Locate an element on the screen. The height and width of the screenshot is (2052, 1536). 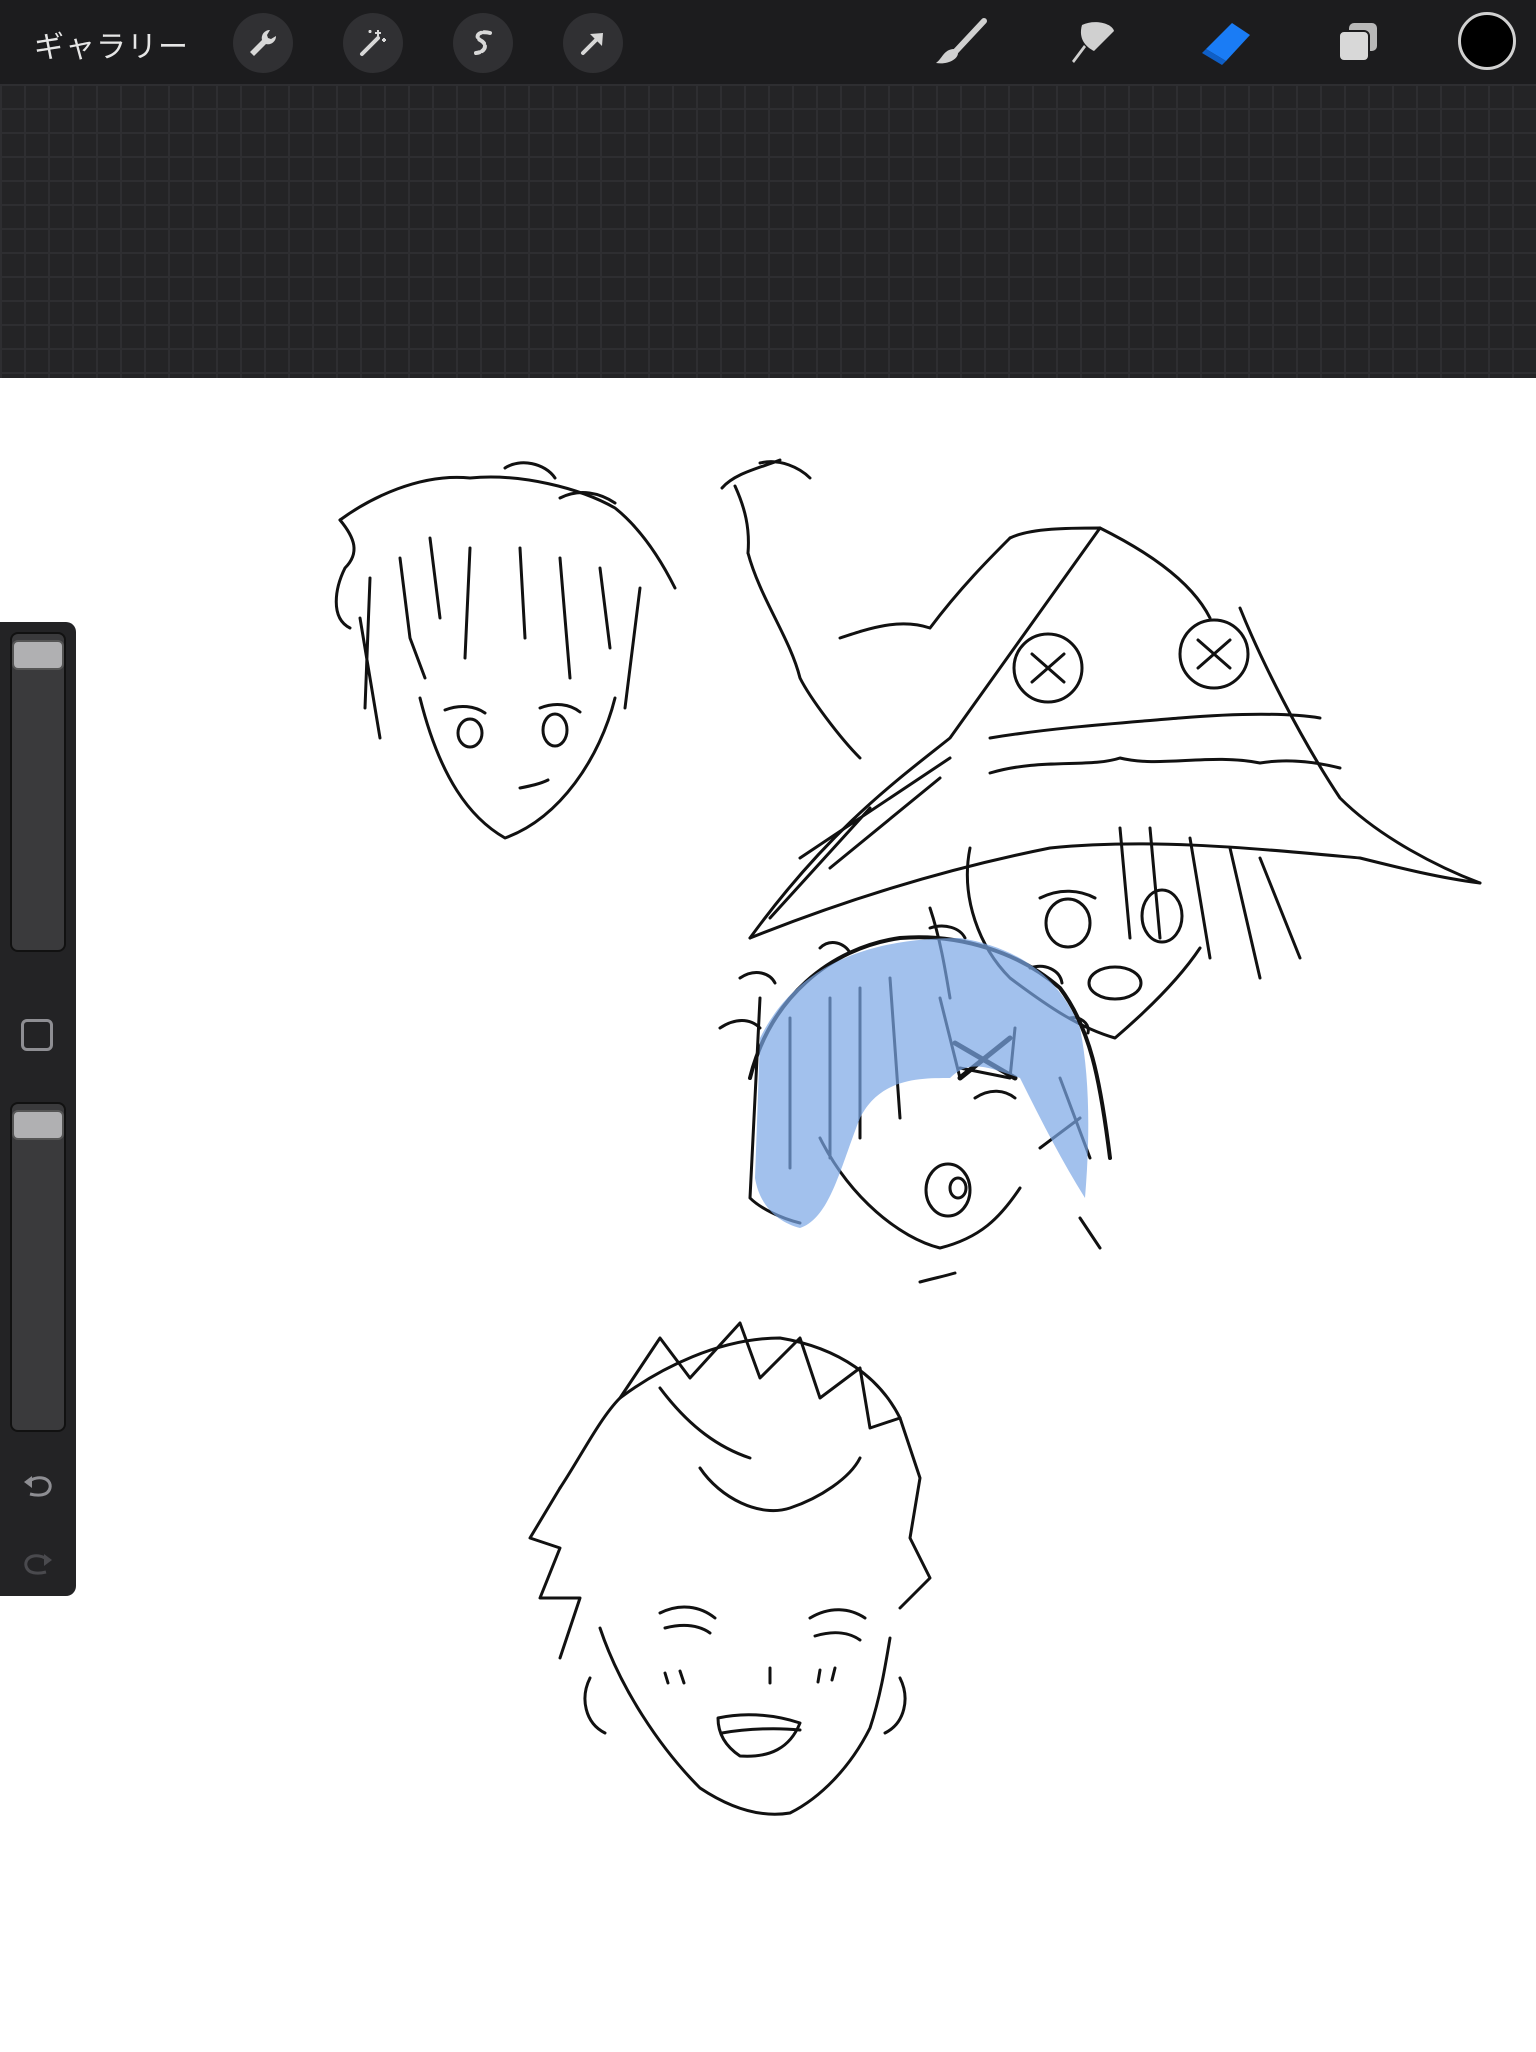
arrow-cursor-icon is located at coordinates (593, 43).